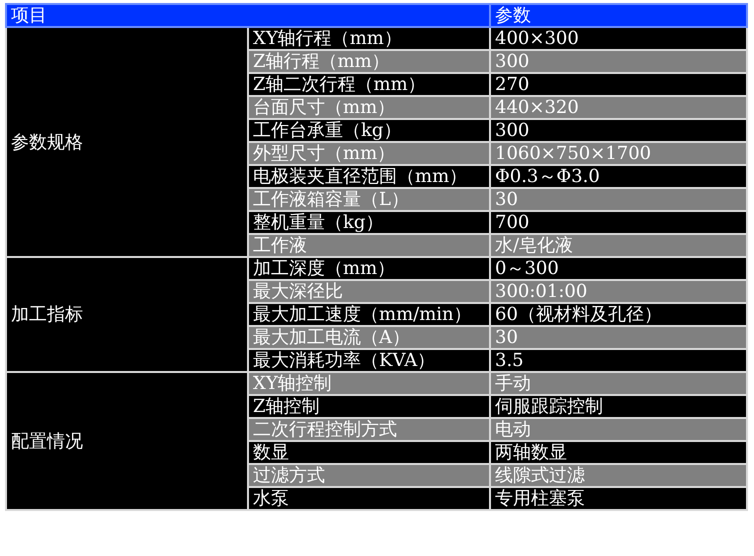 The image size is (754, 556). What do you see at coordinates (618, 452) in the screenshot?
I see `table-cell: 两轴数显` at bounding box center [618, 452].